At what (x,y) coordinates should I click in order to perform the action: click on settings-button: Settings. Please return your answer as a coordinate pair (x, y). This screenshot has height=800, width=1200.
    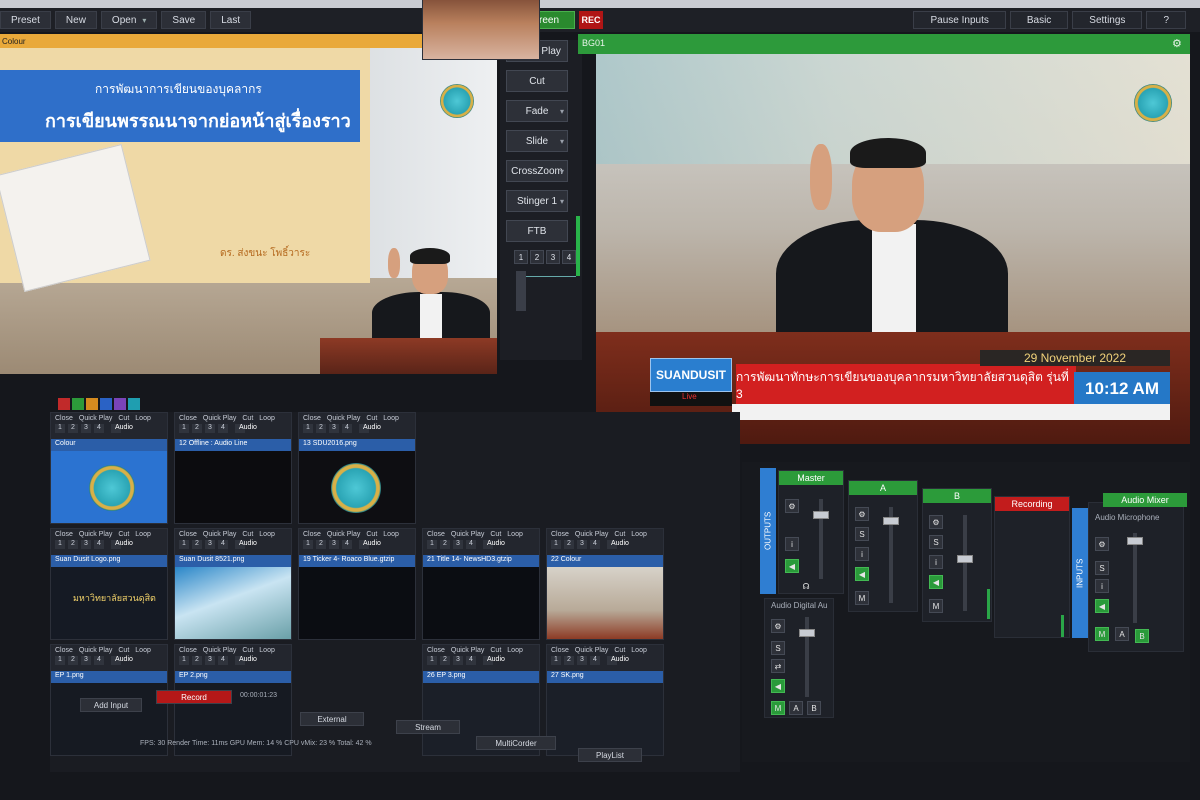
    Looking at the image, I should click on (1107, 20).